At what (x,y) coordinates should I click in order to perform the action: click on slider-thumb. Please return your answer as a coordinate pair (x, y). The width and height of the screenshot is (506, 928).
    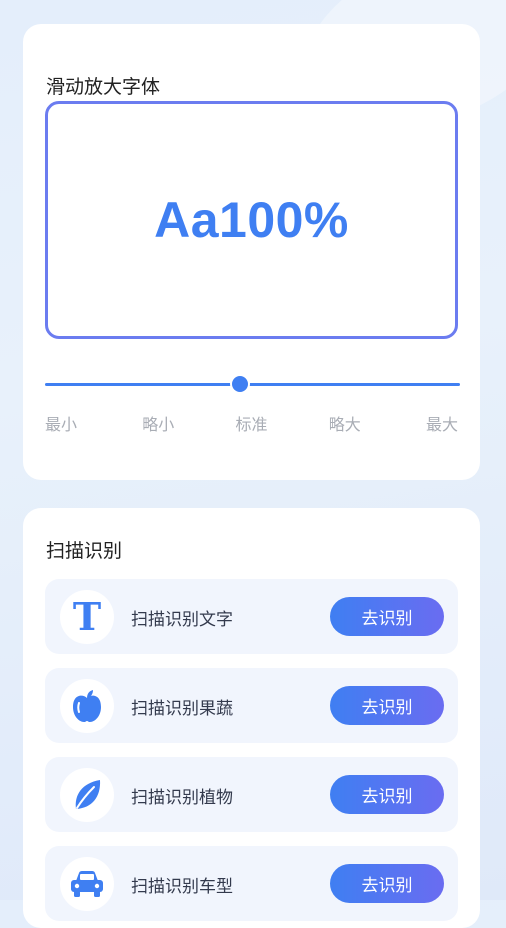
    Looking at the image, I should click on (240, 384).